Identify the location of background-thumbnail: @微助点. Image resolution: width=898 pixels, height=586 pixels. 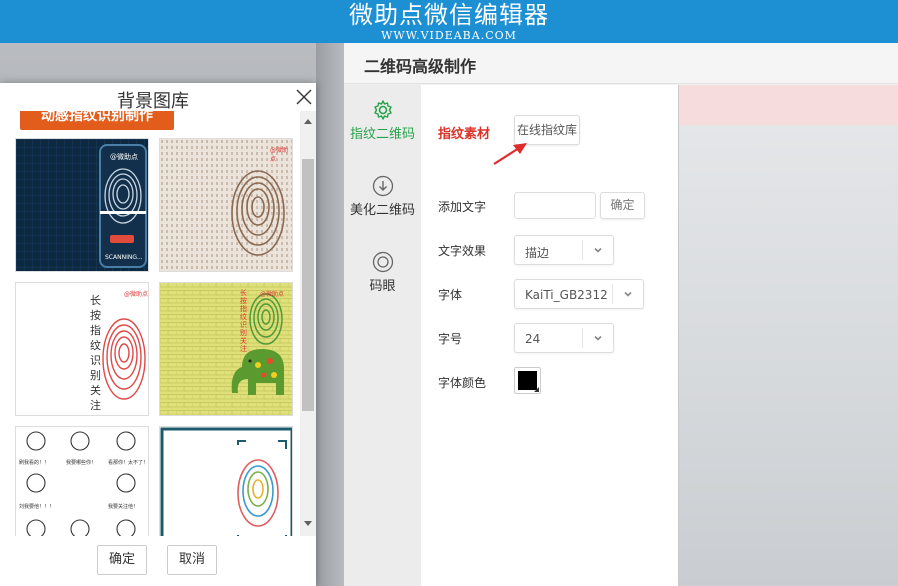
(226, 205).